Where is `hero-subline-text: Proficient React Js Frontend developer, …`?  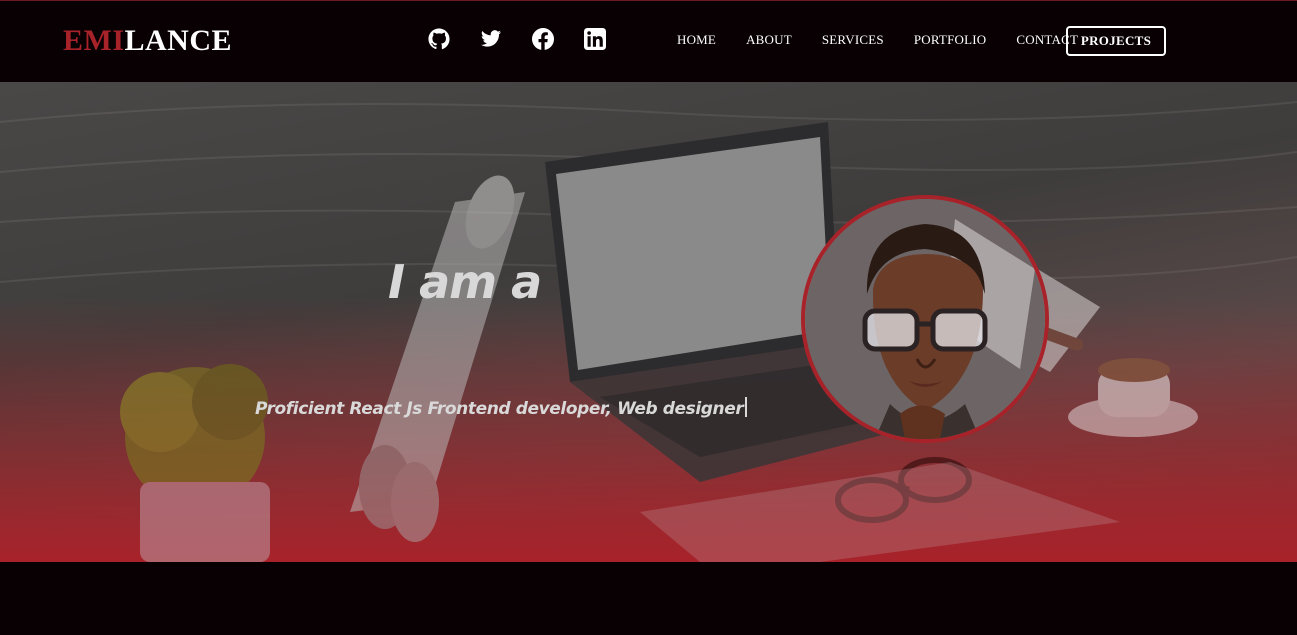
hero-subline-text: Proficient React Js Frontend developer, … is located at coordinates (499, 409).